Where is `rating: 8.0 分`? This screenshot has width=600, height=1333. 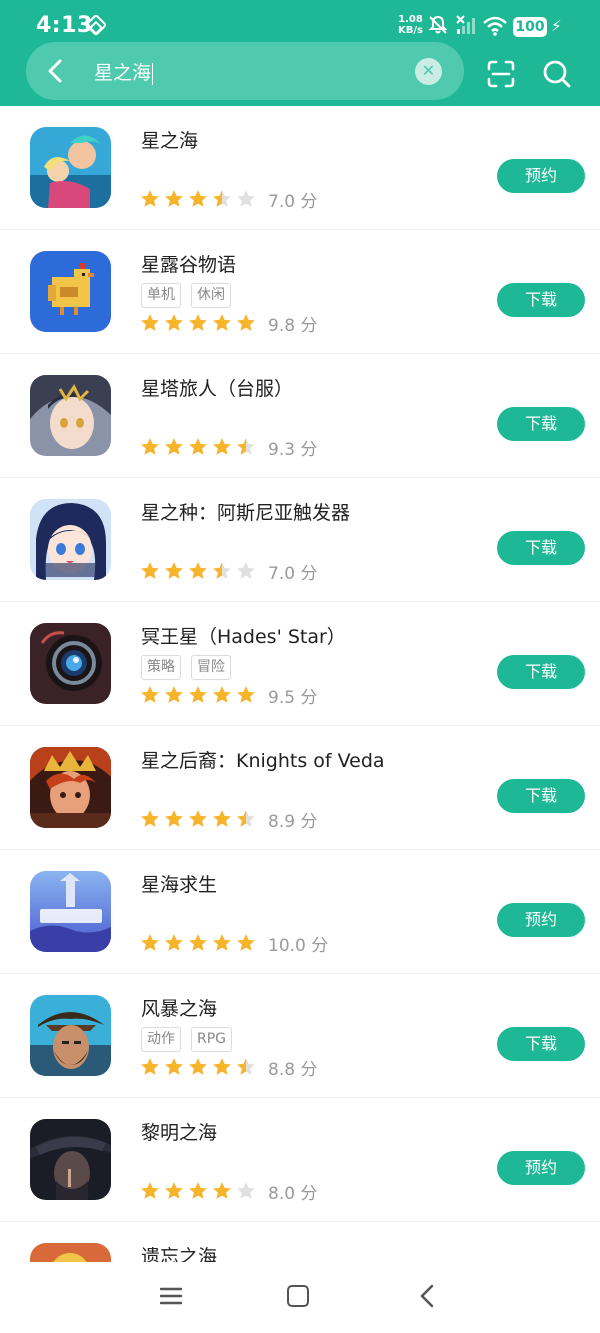 rating: 8.0 分 is located at coordinates (229, 1192).